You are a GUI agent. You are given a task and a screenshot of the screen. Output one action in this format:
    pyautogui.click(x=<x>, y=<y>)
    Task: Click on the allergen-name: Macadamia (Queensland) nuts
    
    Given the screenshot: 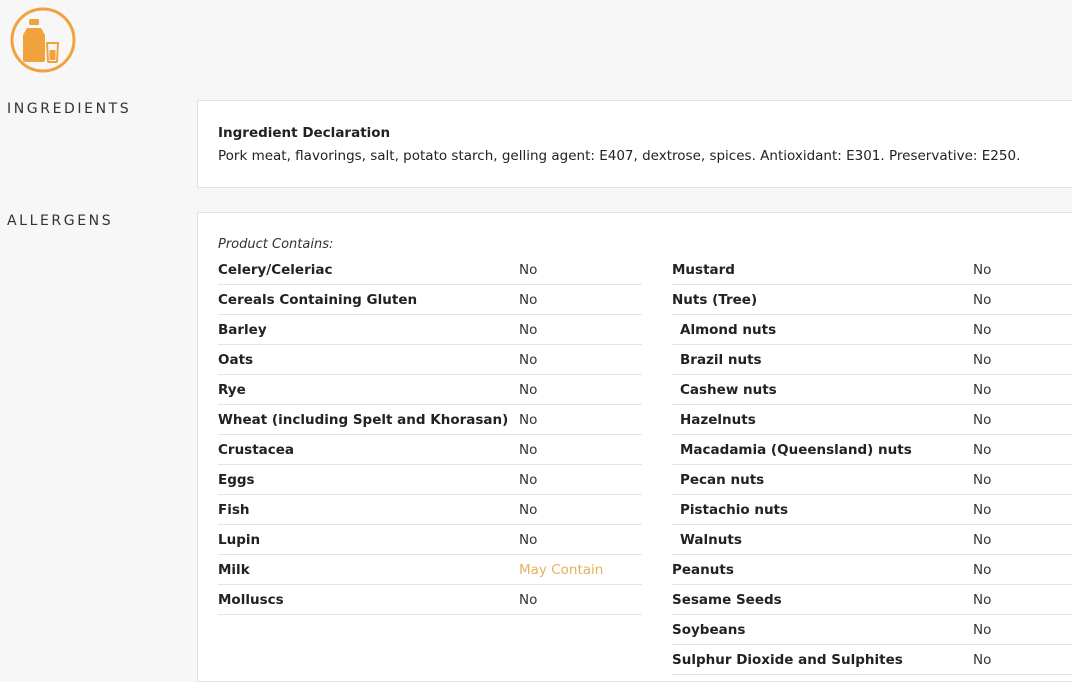 What is the action you would take?
    pyautogui.click(x=796, y=450)
    